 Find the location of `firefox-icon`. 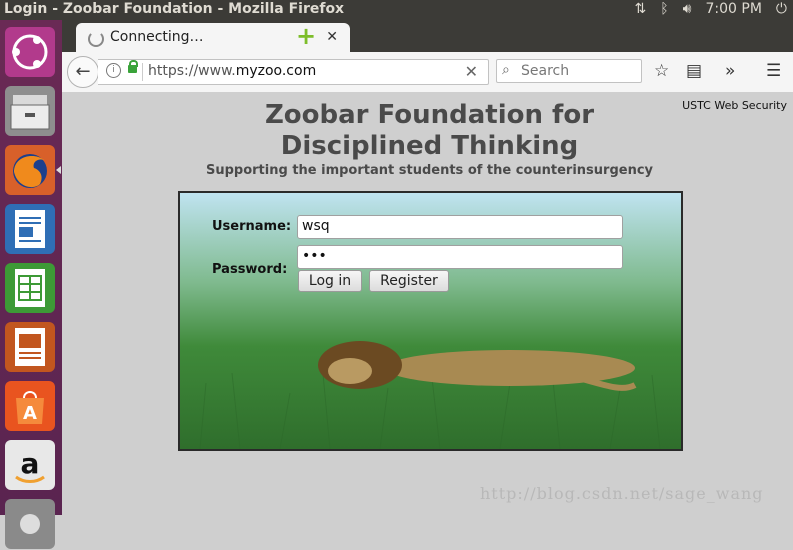

firefox-icon is located at coordinates (30, 170).